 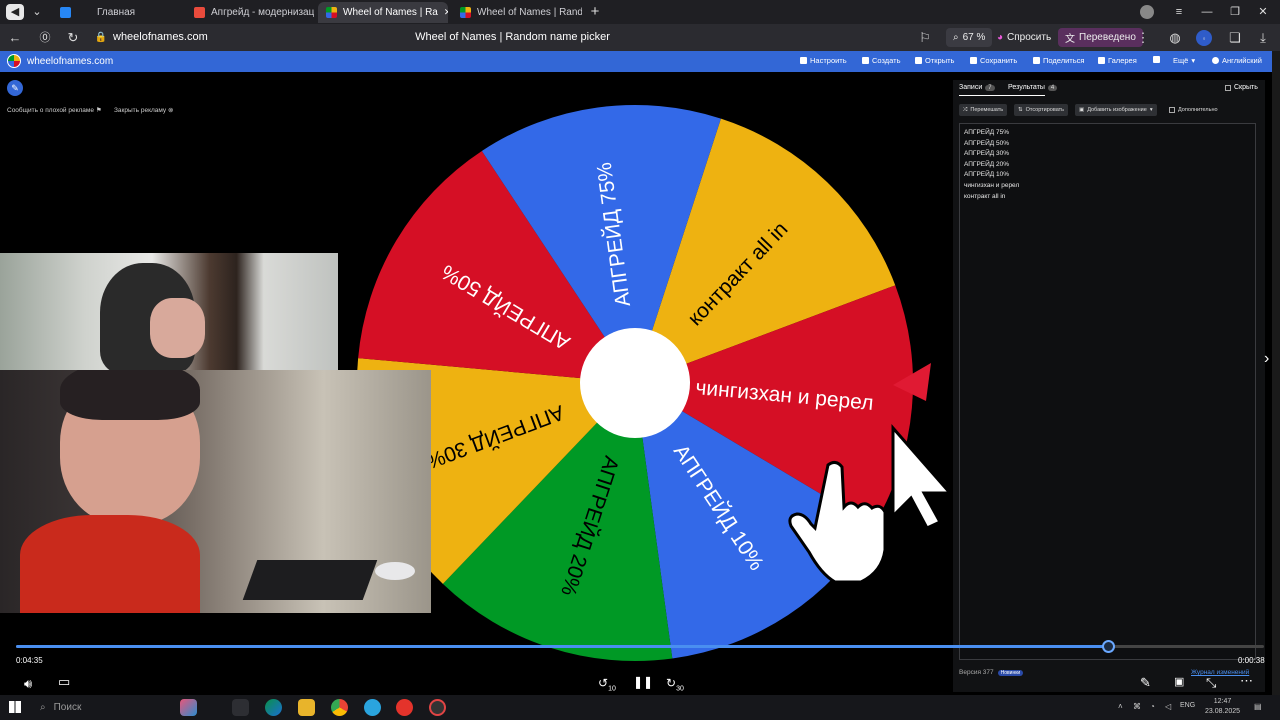 What do you see at coordinates (1172, 110) in the screenshot?
I see `checkbox-icon` at bounding box center [1172, 110].